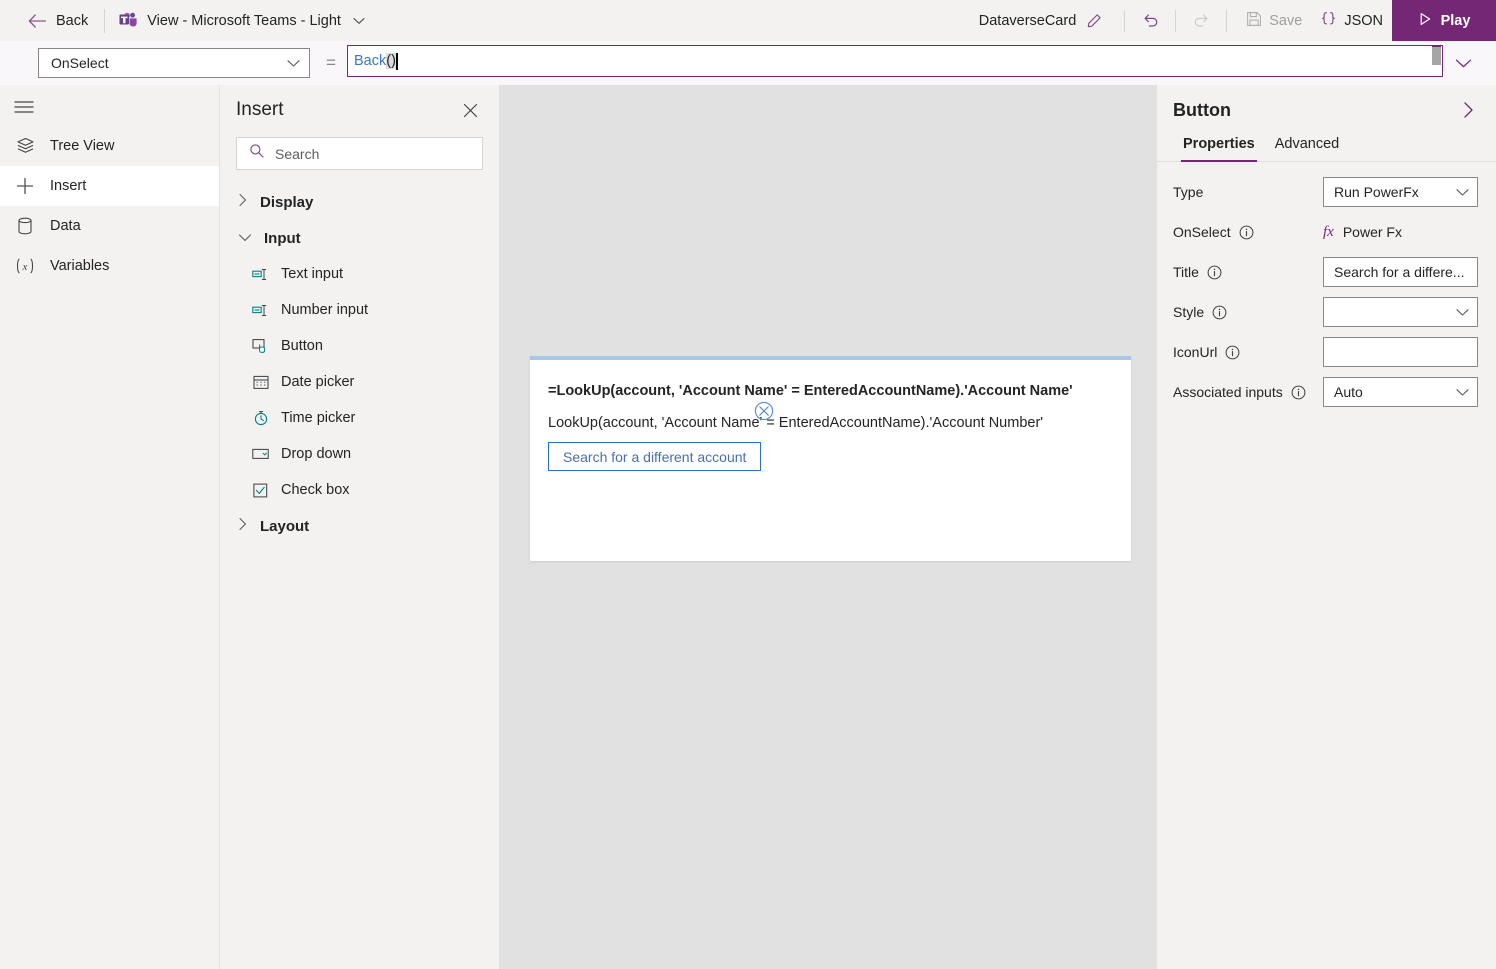 Image resolution: width=1496 pixels, height=969 pixels. What do you see at coordinates (370, 61) in the screenshot?
I see `formula-token-function: Back` at bounding box center [370, 61].